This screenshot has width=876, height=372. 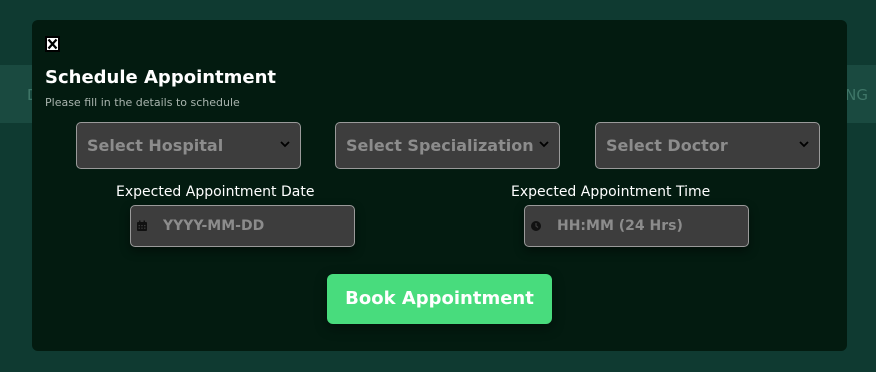 I want to click on calendar-icon, so click(x=142, y=225).